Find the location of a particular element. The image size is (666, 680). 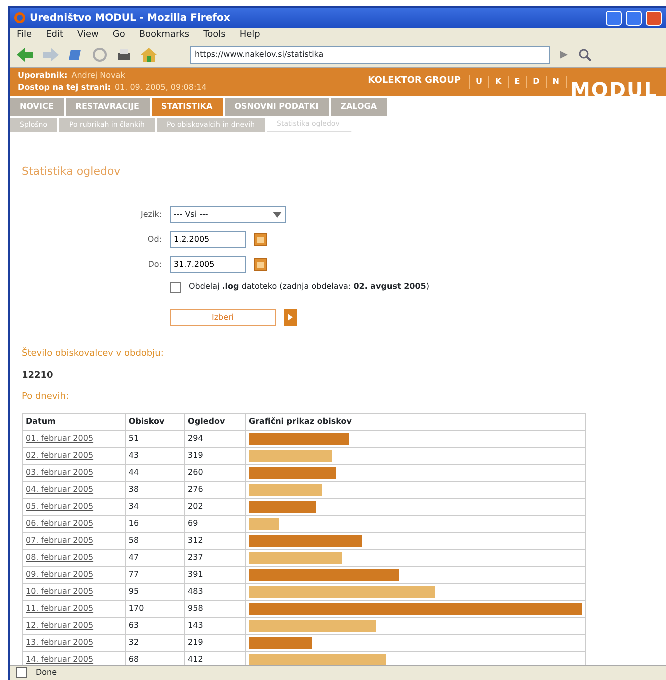

table-cell: 47 is located at coordinates (155, 557).